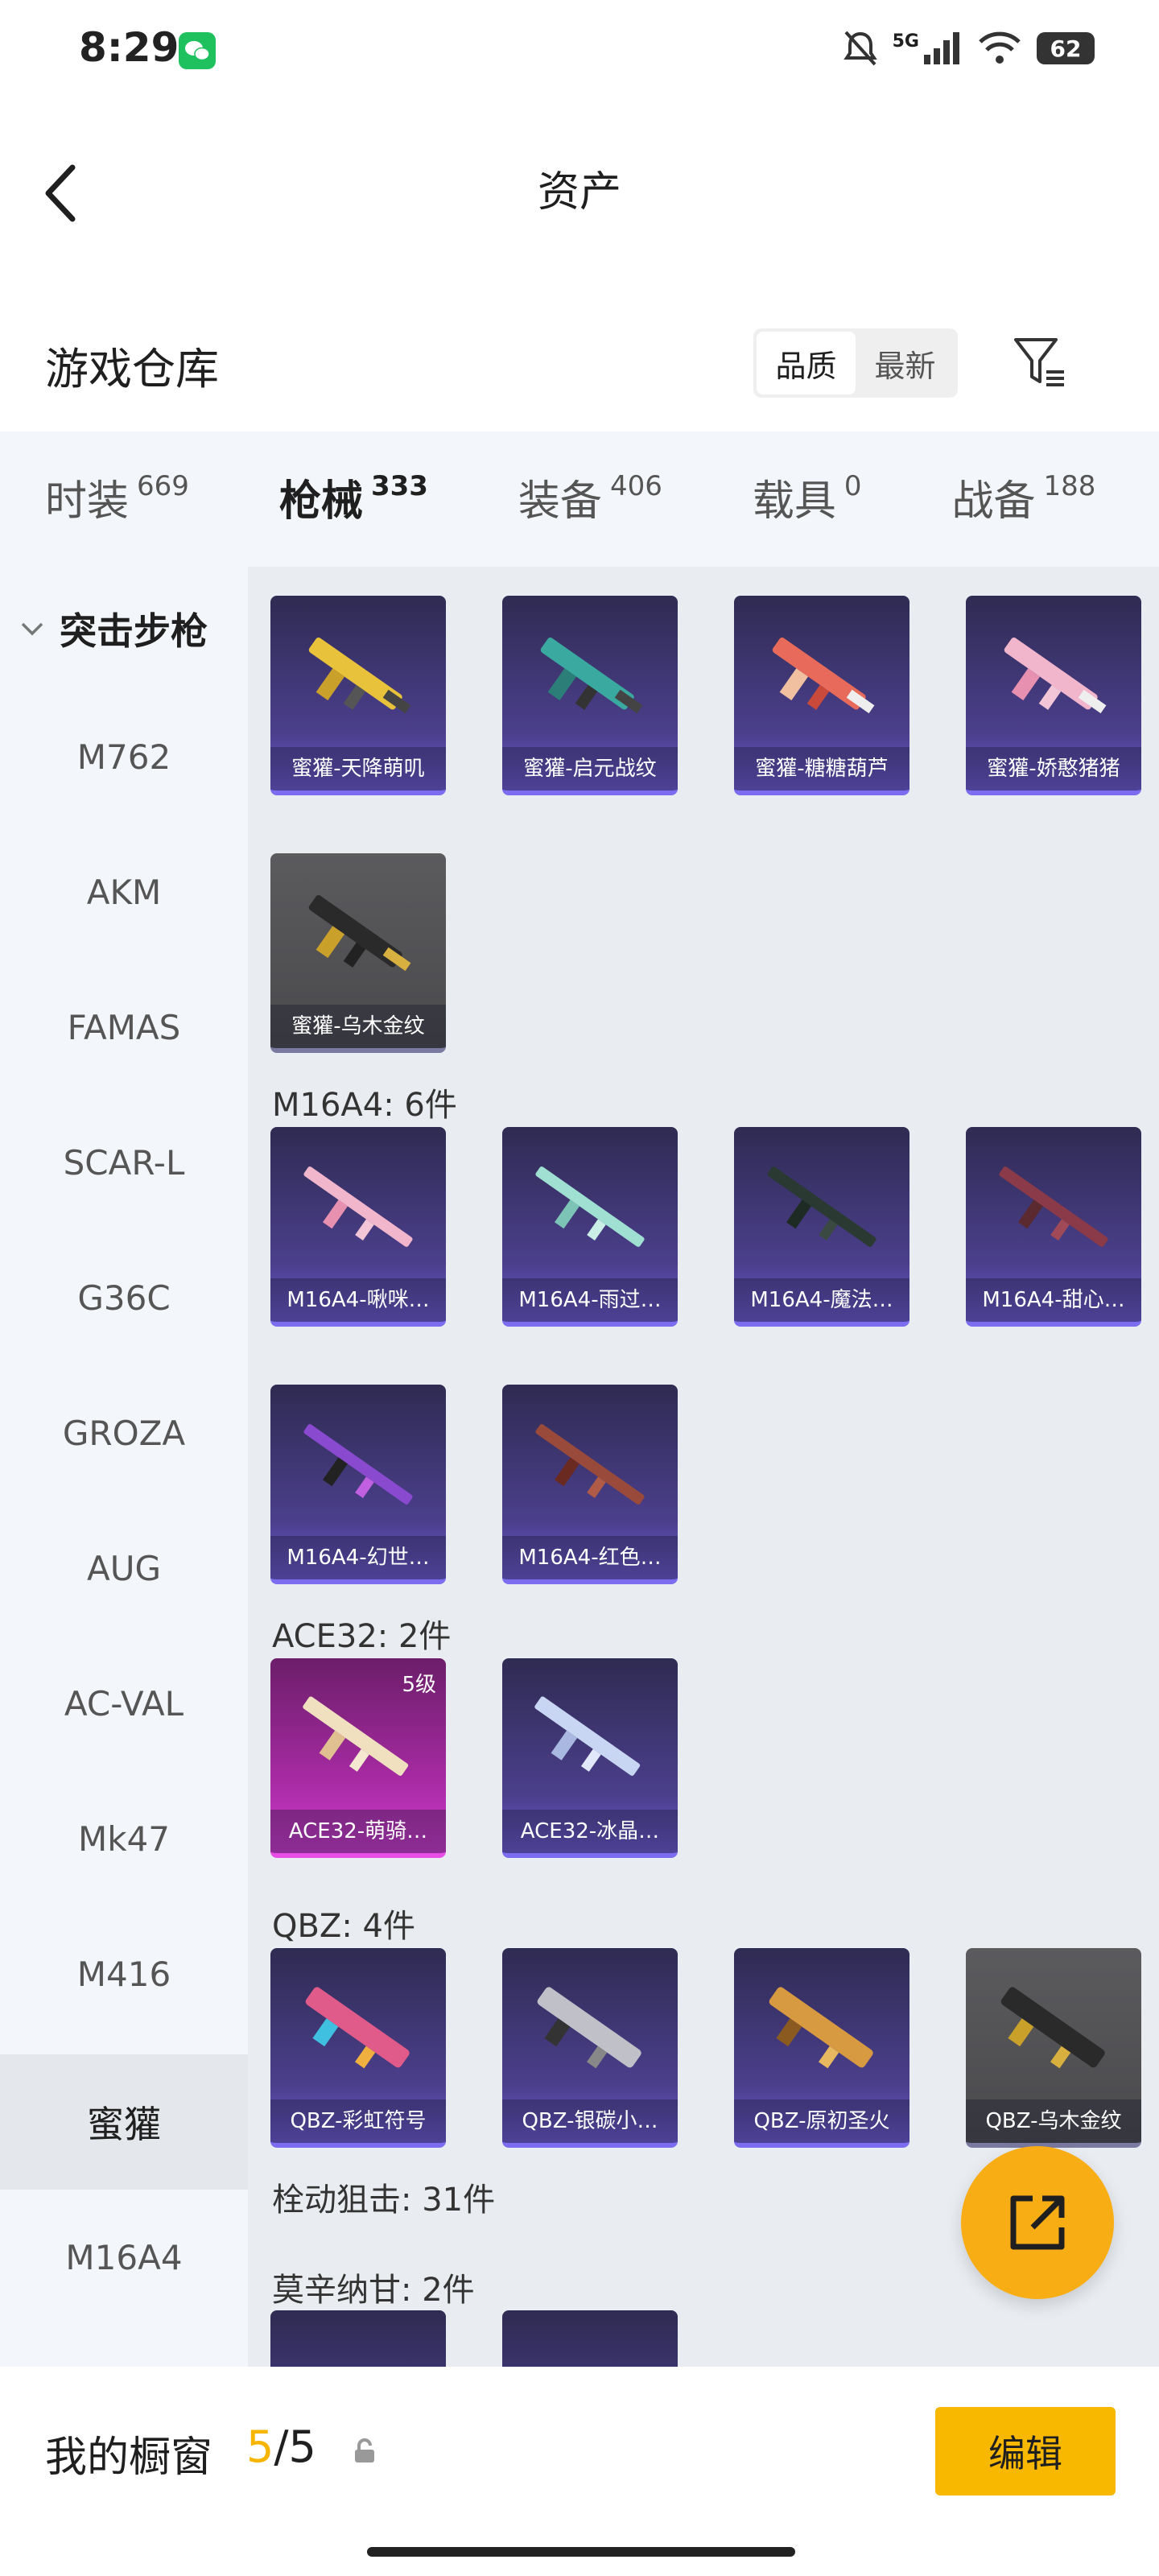  I want to click on tab-fashion: 时装 669, so click(117, 499).